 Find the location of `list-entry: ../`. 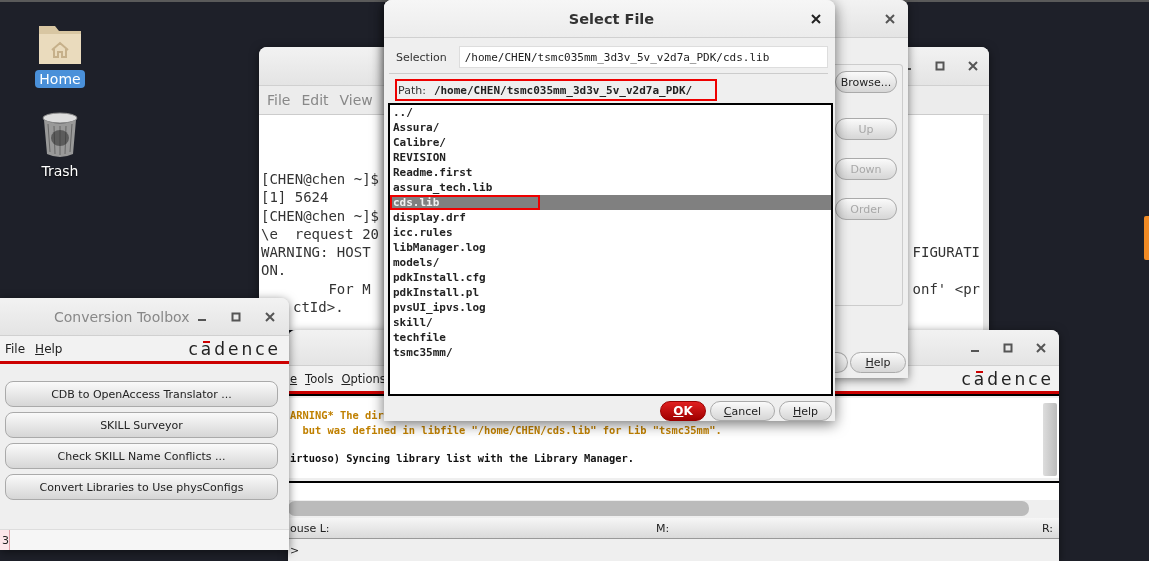

list-entry: ../ is located at coordinates (610, 112).